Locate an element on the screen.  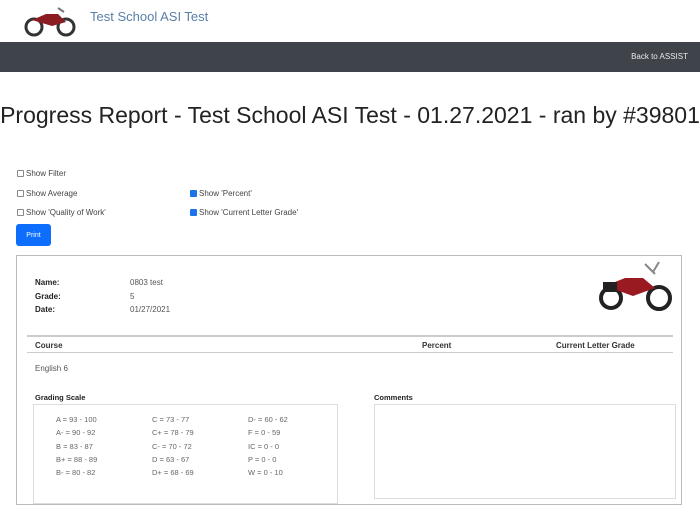
grade-range: F = 0 - 59 is located at coordinates (264, 433).